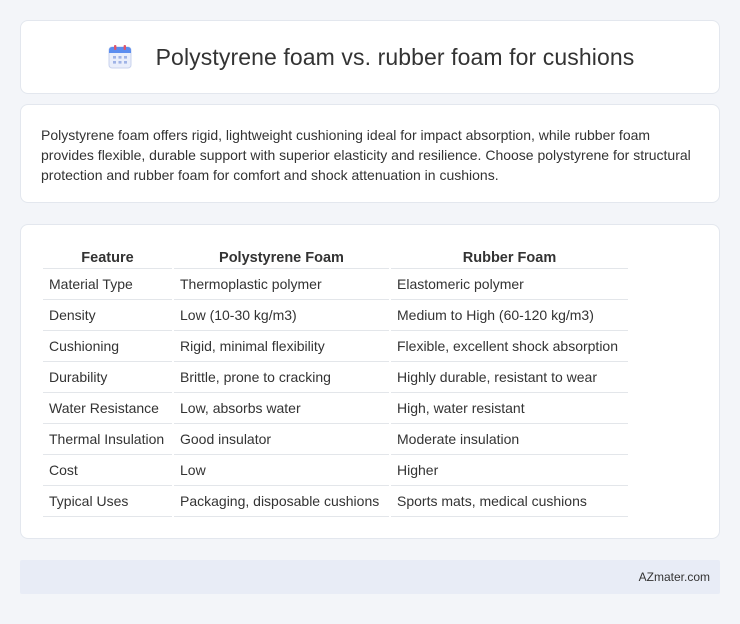 The image size is (740, 624). I want to click on cell-feature: Durability, so click(107, 377).